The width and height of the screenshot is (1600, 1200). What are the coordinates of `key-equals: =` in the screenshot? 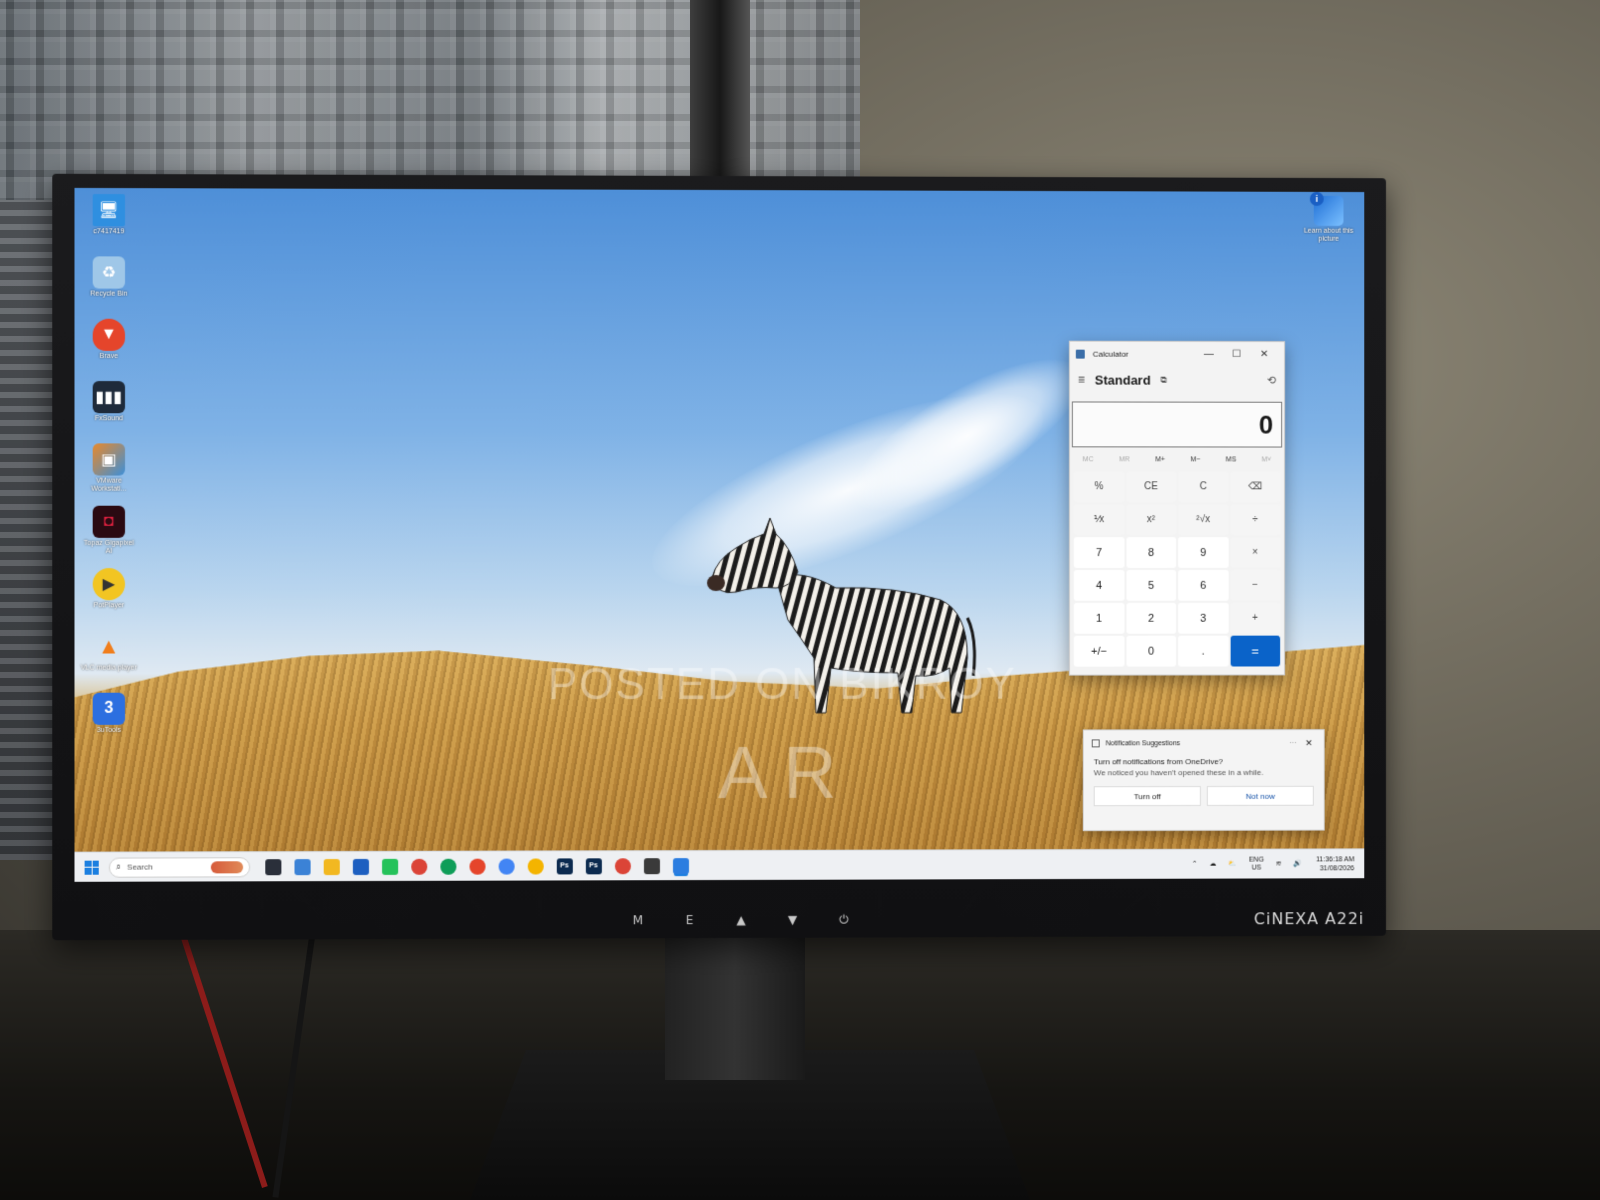 It's located at (1255, 651).